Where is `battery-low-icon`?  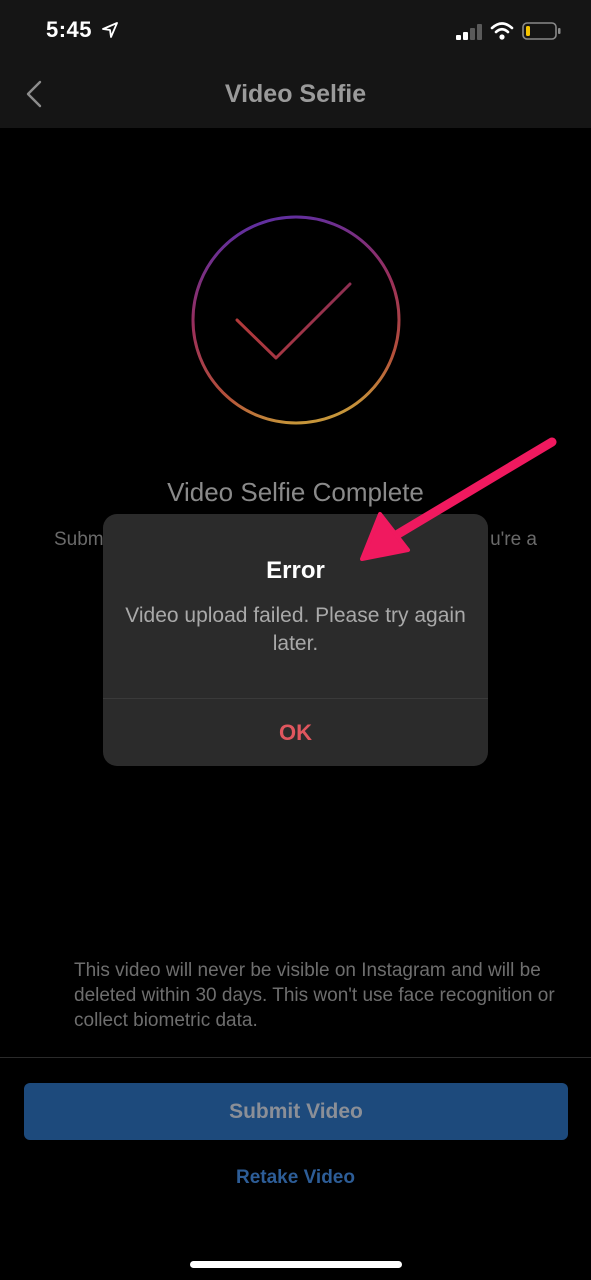 battery-low-icon is located at coordinates (541, 31).